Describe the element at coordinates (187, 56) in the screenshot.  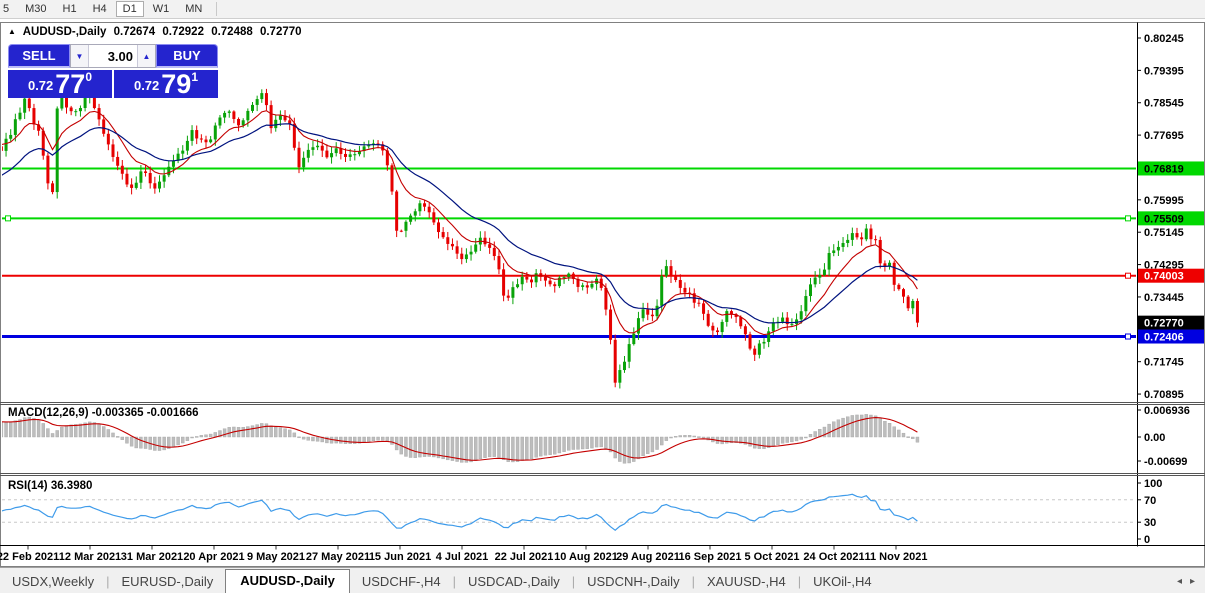
I see `buy-button: BUY` at that location.